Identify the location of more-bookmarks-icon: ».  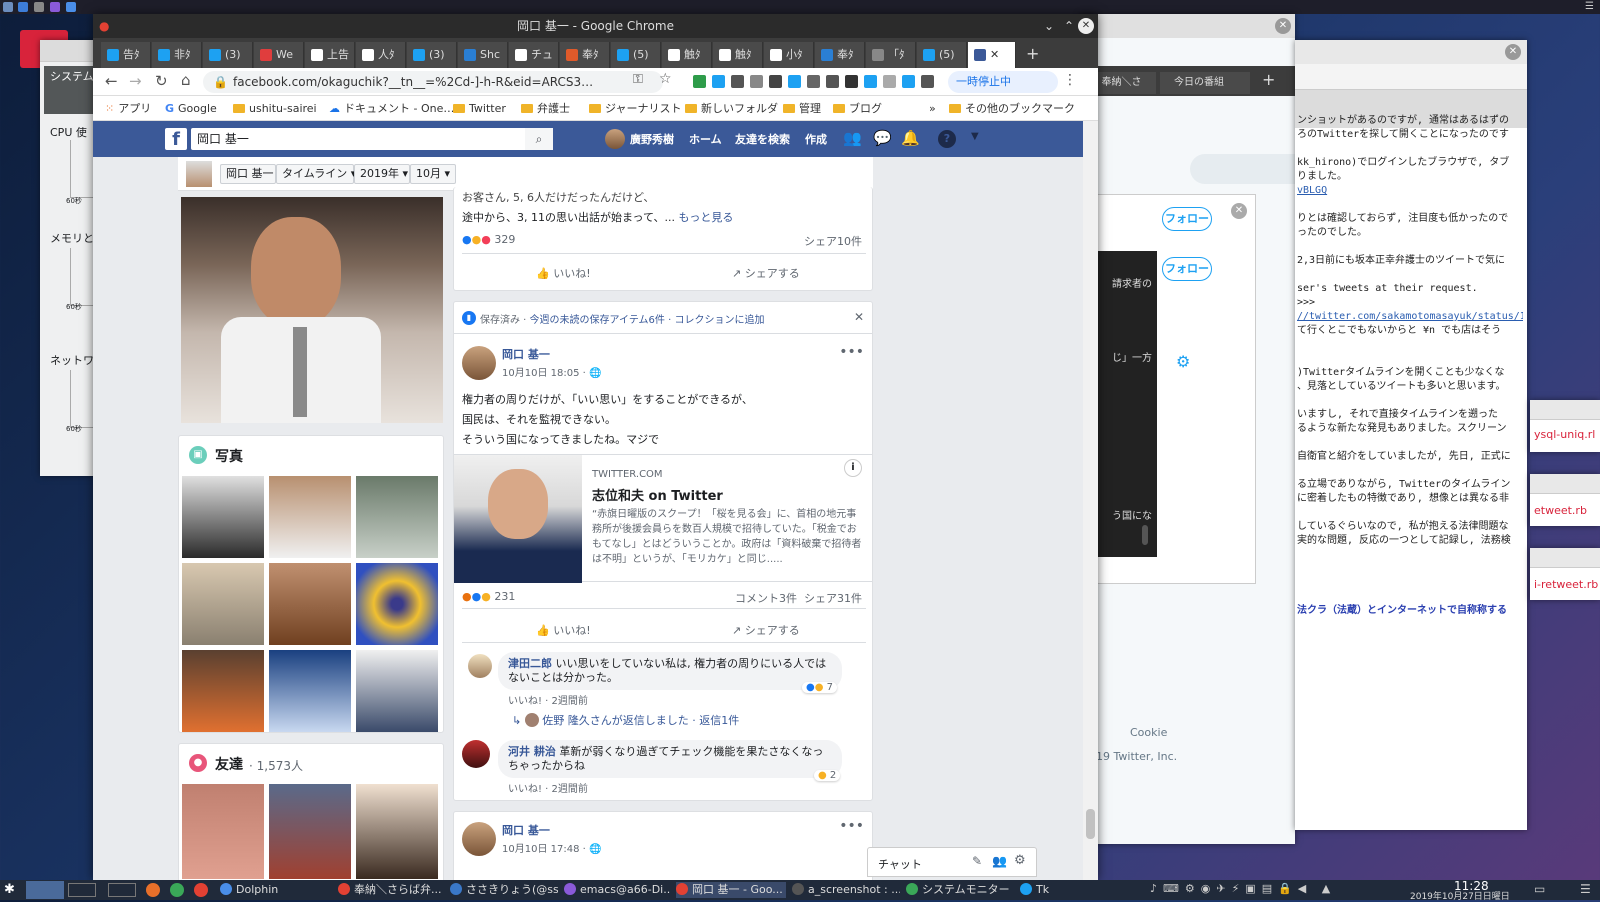
(932, 109).